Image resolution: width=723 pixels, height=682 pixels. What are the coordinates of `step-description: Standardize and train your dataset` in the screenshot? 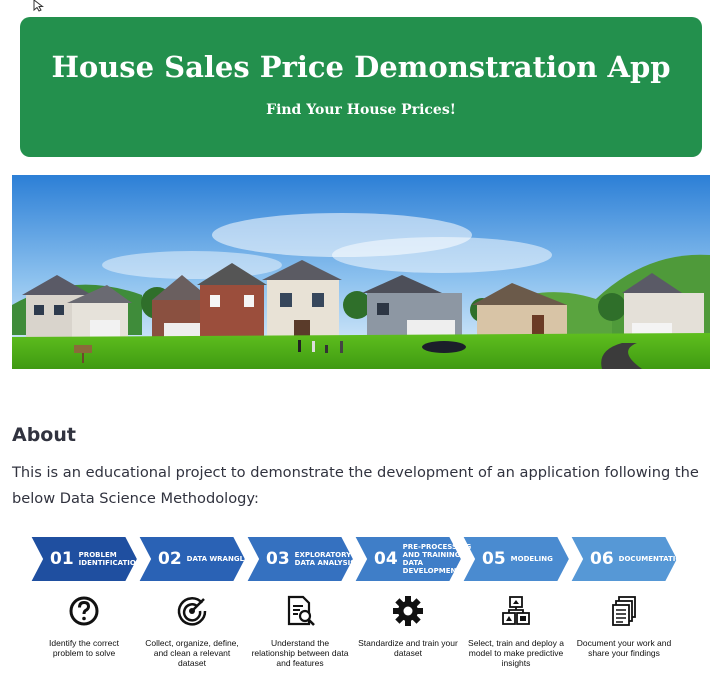 It's located at (408, 648).